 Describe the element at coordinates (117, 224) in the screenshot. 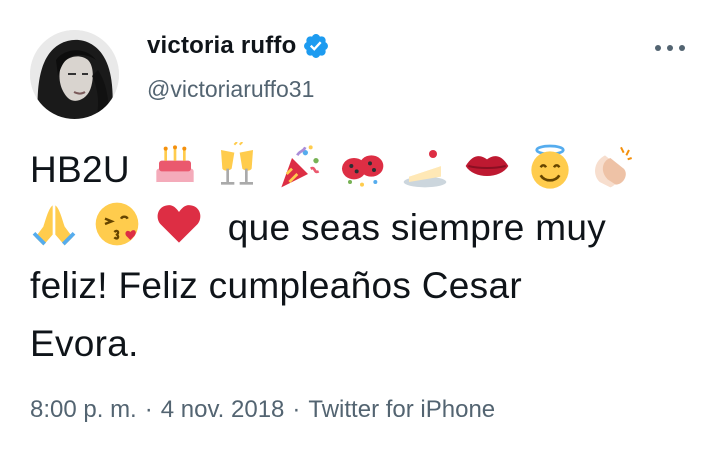

I see `face-blowing-kiss-icon` at that location.